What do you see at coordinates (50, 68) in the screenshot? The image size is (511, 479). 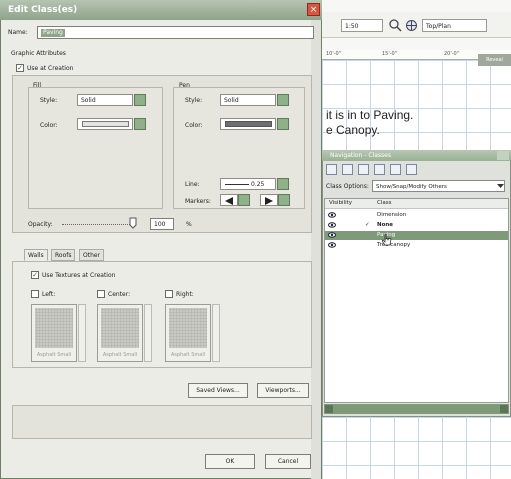 I see `use-at-creation-label: Use at Creation` at bounding box center [50, 68].